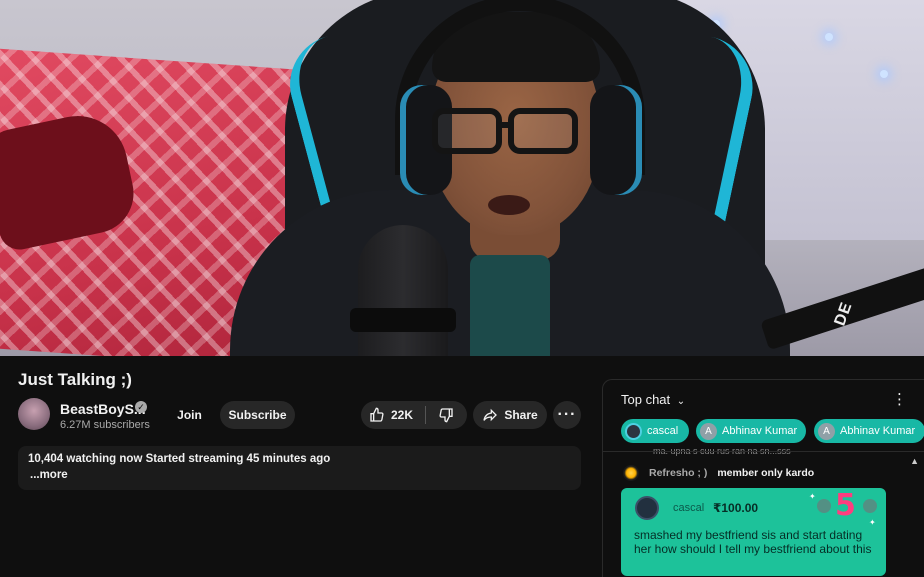 This screenshot has width=924, height=577. I want to click on chevron-down-icon: ⌄, so click(681, 401).